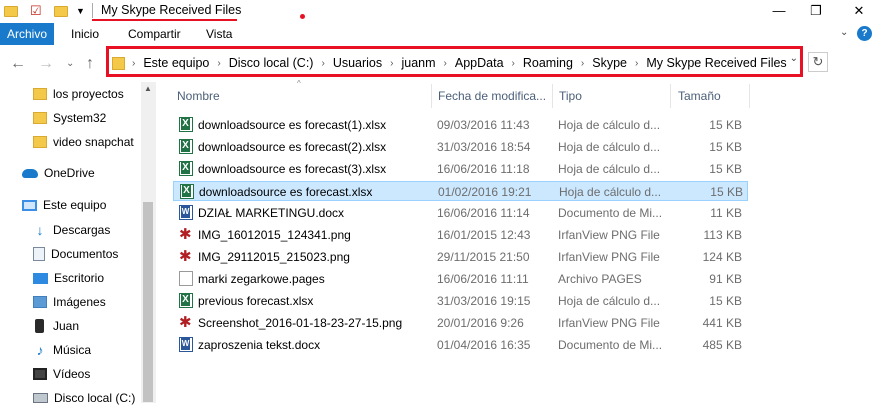 The height and width of the screenshot is (409, 874). I want to click on sidebar-item-video-snapchat: video snapchat, so click(83, 142).